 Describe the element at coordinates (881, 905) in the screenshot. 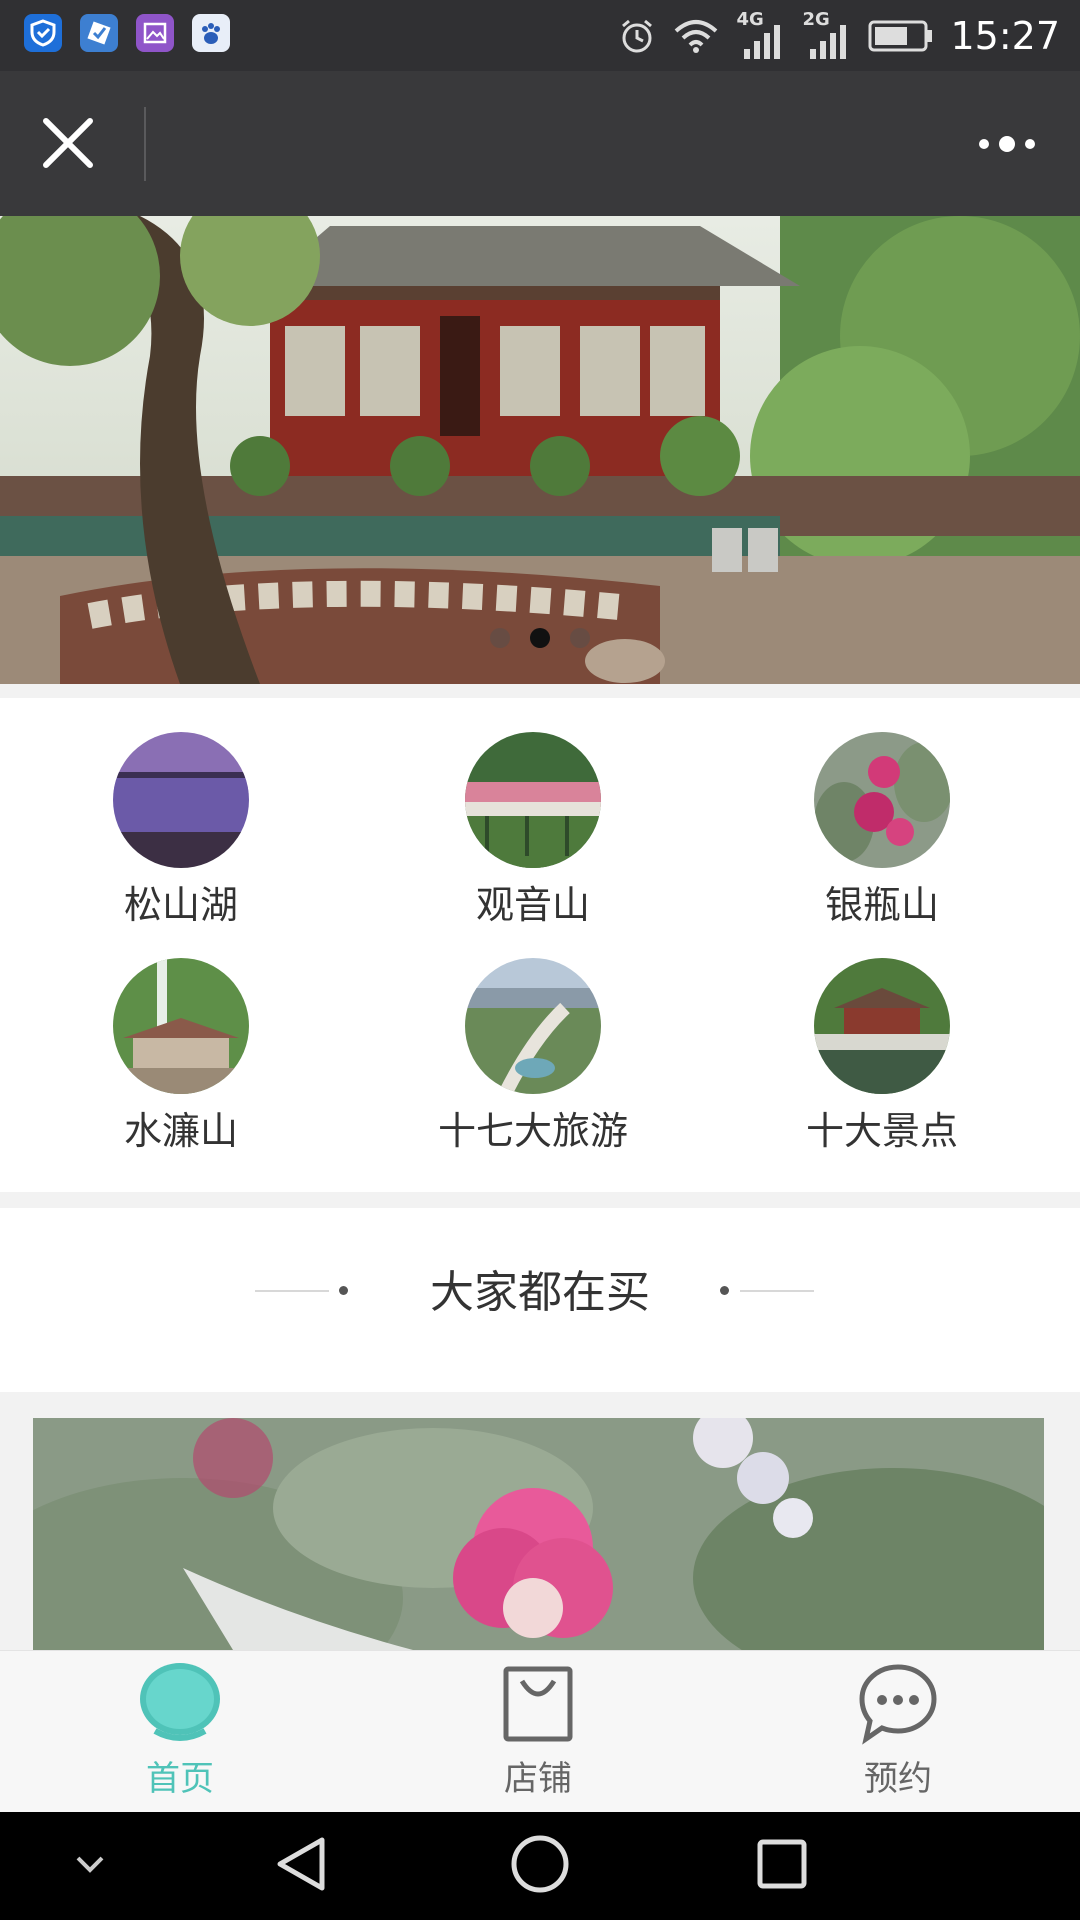

I see `category-label: 银瓶山` at that location.